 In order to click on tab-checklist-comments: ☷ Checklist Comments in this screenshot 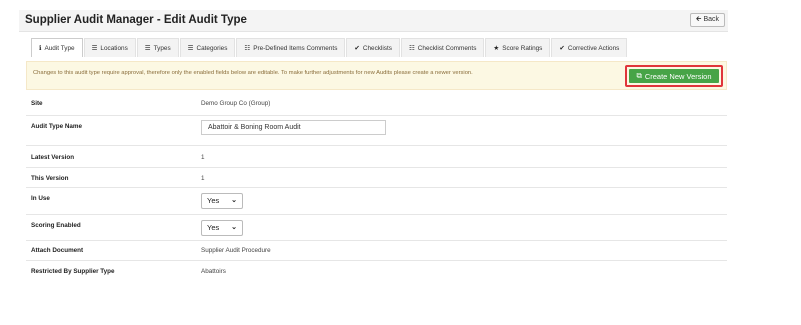, I will do `click(442, 47)`.